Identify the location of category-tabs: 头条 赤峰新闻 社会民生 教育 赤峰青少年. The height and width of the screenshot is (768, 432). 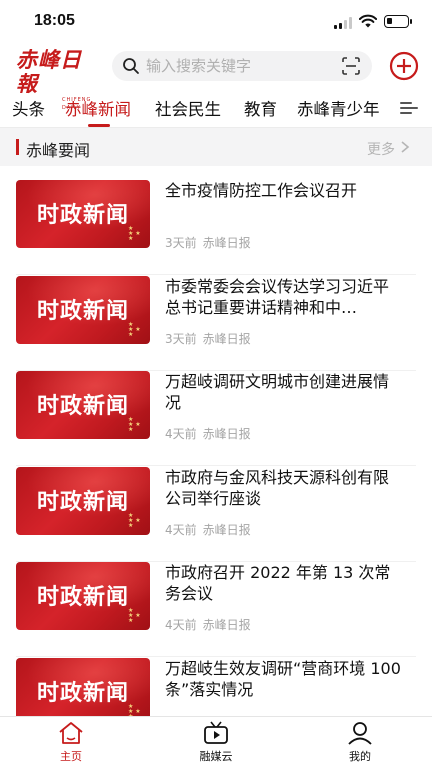
(216, 108).